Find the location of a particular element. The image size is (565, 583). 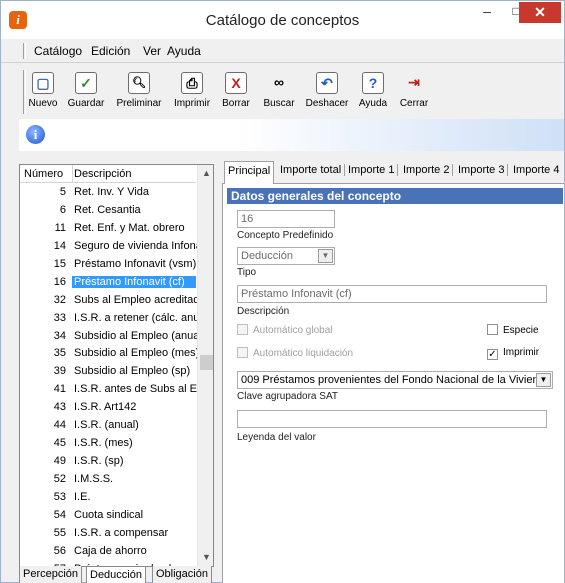

list-item: 5 Ret. Inv. Y Vida is located at coordinates (108, 193).